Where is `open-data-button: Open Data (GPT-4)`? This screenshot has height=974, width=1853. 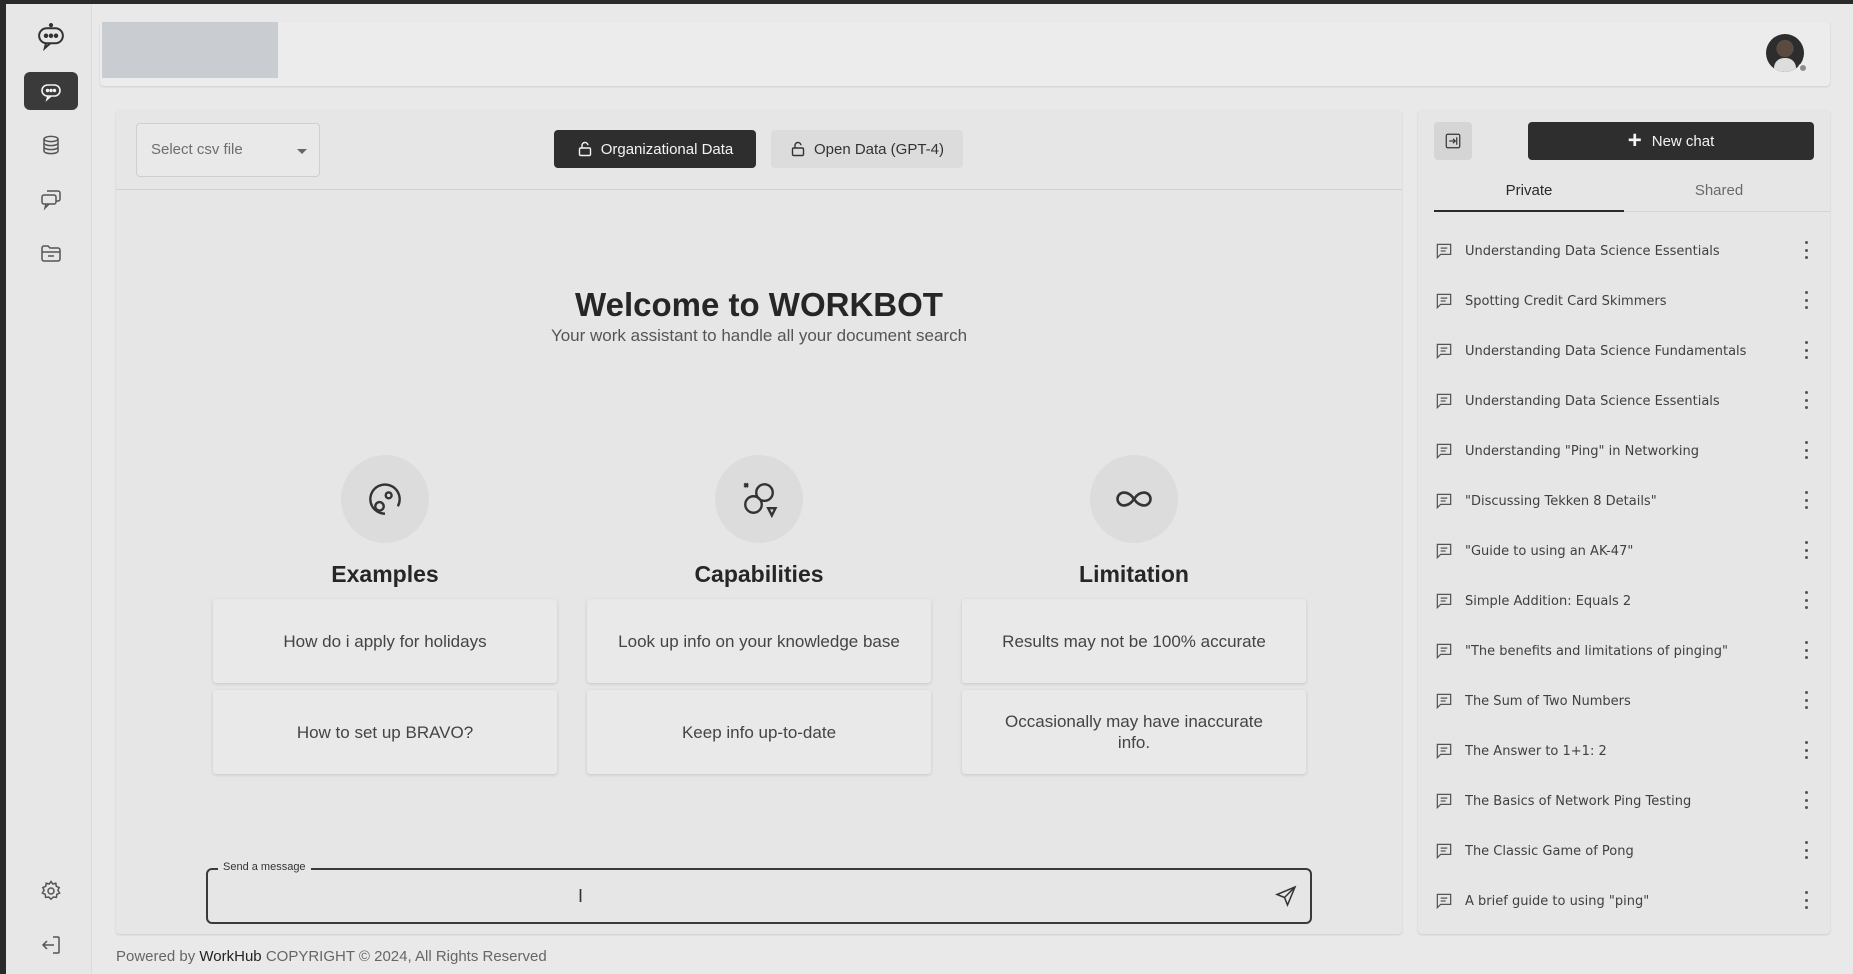 open-data-button: Open Data (GPT-4) is located at coordinates (867, 149).